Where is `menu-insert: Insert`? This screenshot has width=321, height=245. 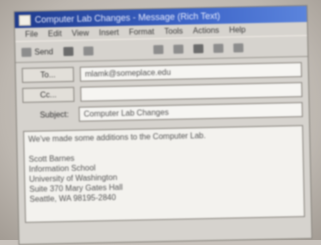 menu-insert: Insert is located at coordinates (109, 32).